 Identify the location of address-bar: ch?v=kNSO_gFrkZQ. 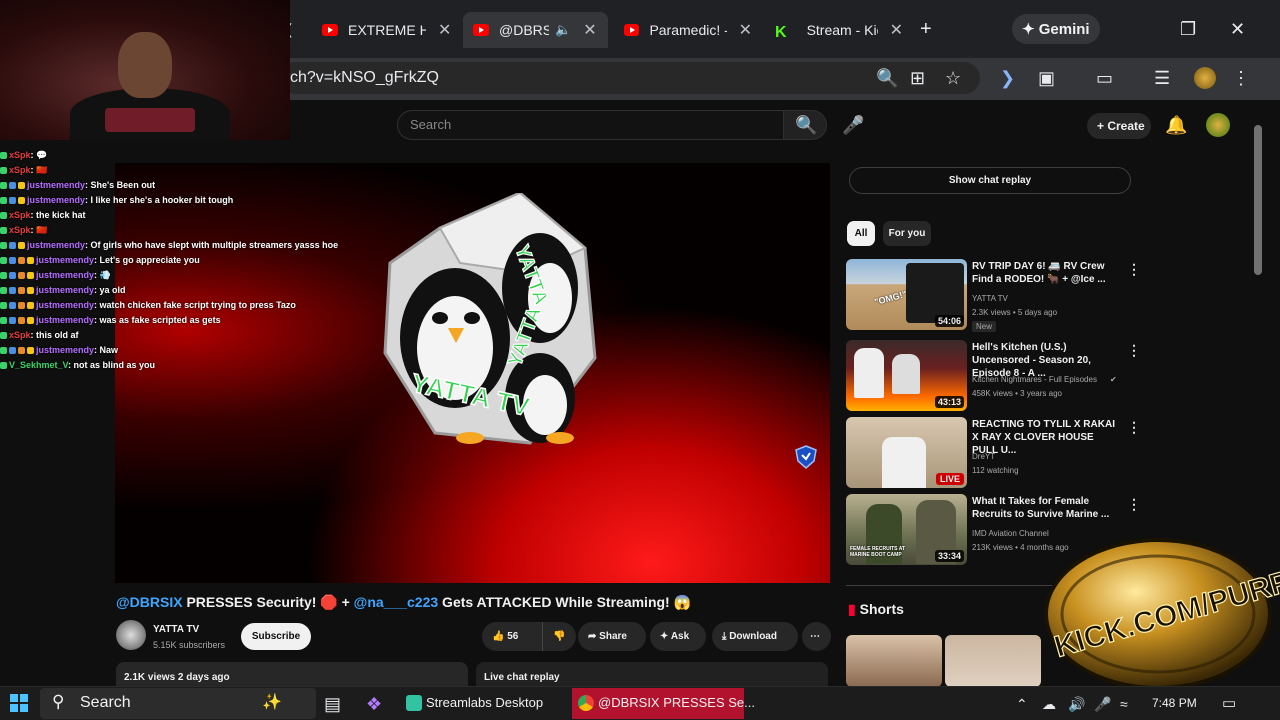
(630, 78).